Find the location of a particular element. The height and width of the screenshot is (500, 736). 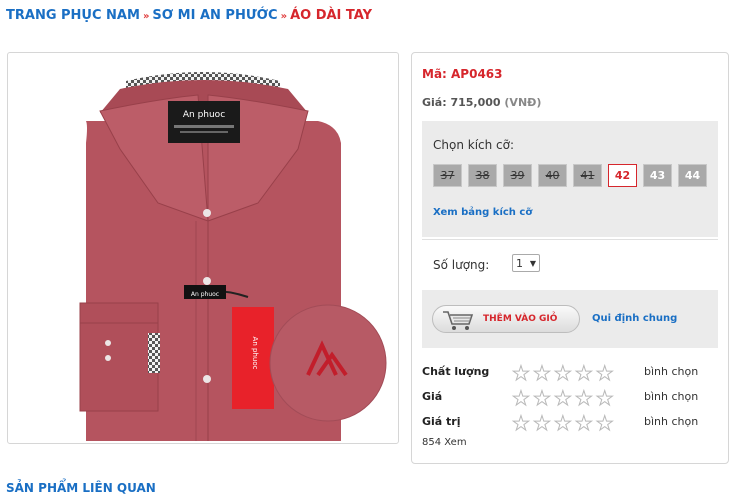

product-price: Giá: 715,000 (VNĐ) is located at coordinates (481, 102).